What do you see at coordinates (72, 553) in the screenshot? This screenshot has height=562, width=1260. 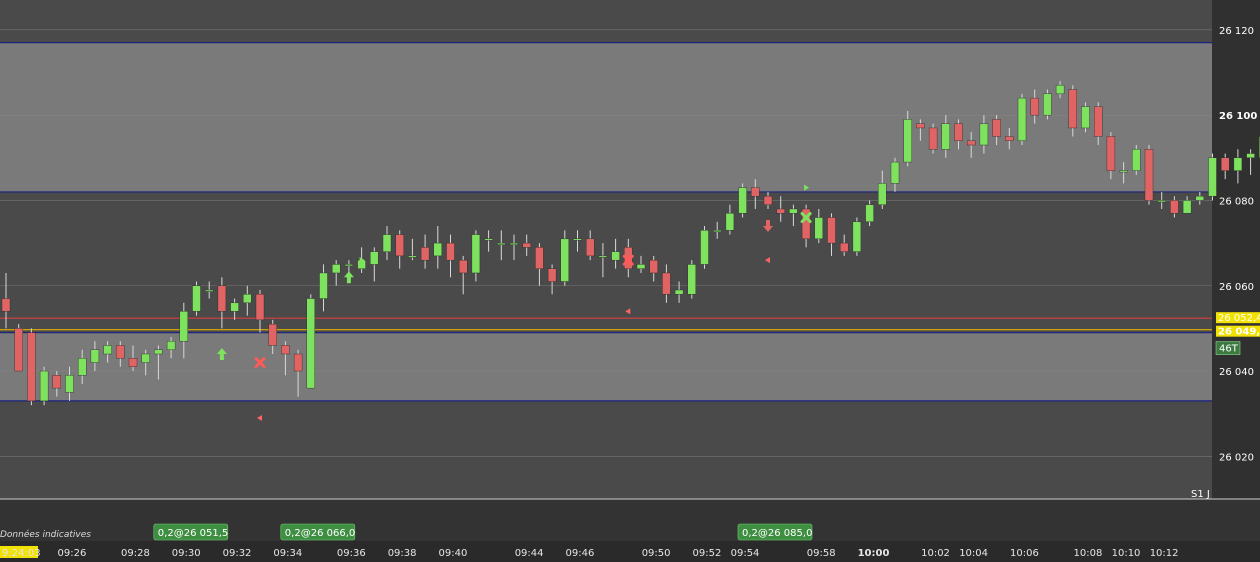 I see `x-tick-label: 09:26` at bounding box center [72, 553].